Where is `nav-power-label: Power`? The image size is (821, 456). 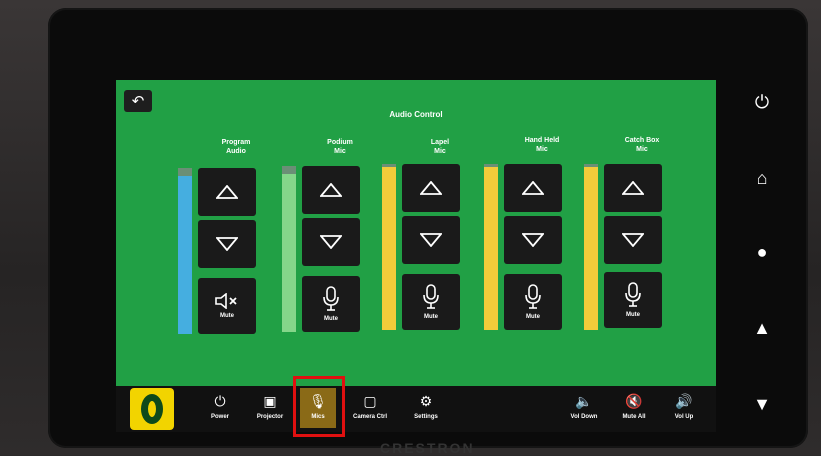
nav-power-label: Power is located at coordinates (219, 417).